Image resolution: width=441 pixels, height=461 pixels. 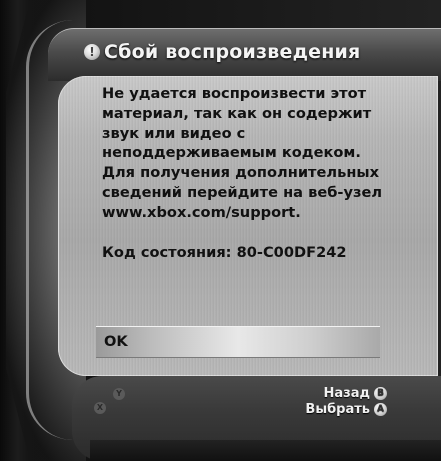 What do you see at coordinates (346, 393) in the screenshot?
I see `back-hint-label: Назад` at bounding box center [346, 393].